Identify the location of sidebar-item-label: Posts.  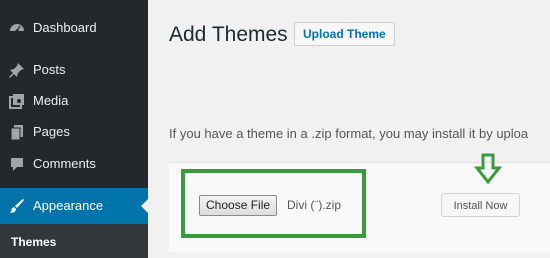
(49, 69).